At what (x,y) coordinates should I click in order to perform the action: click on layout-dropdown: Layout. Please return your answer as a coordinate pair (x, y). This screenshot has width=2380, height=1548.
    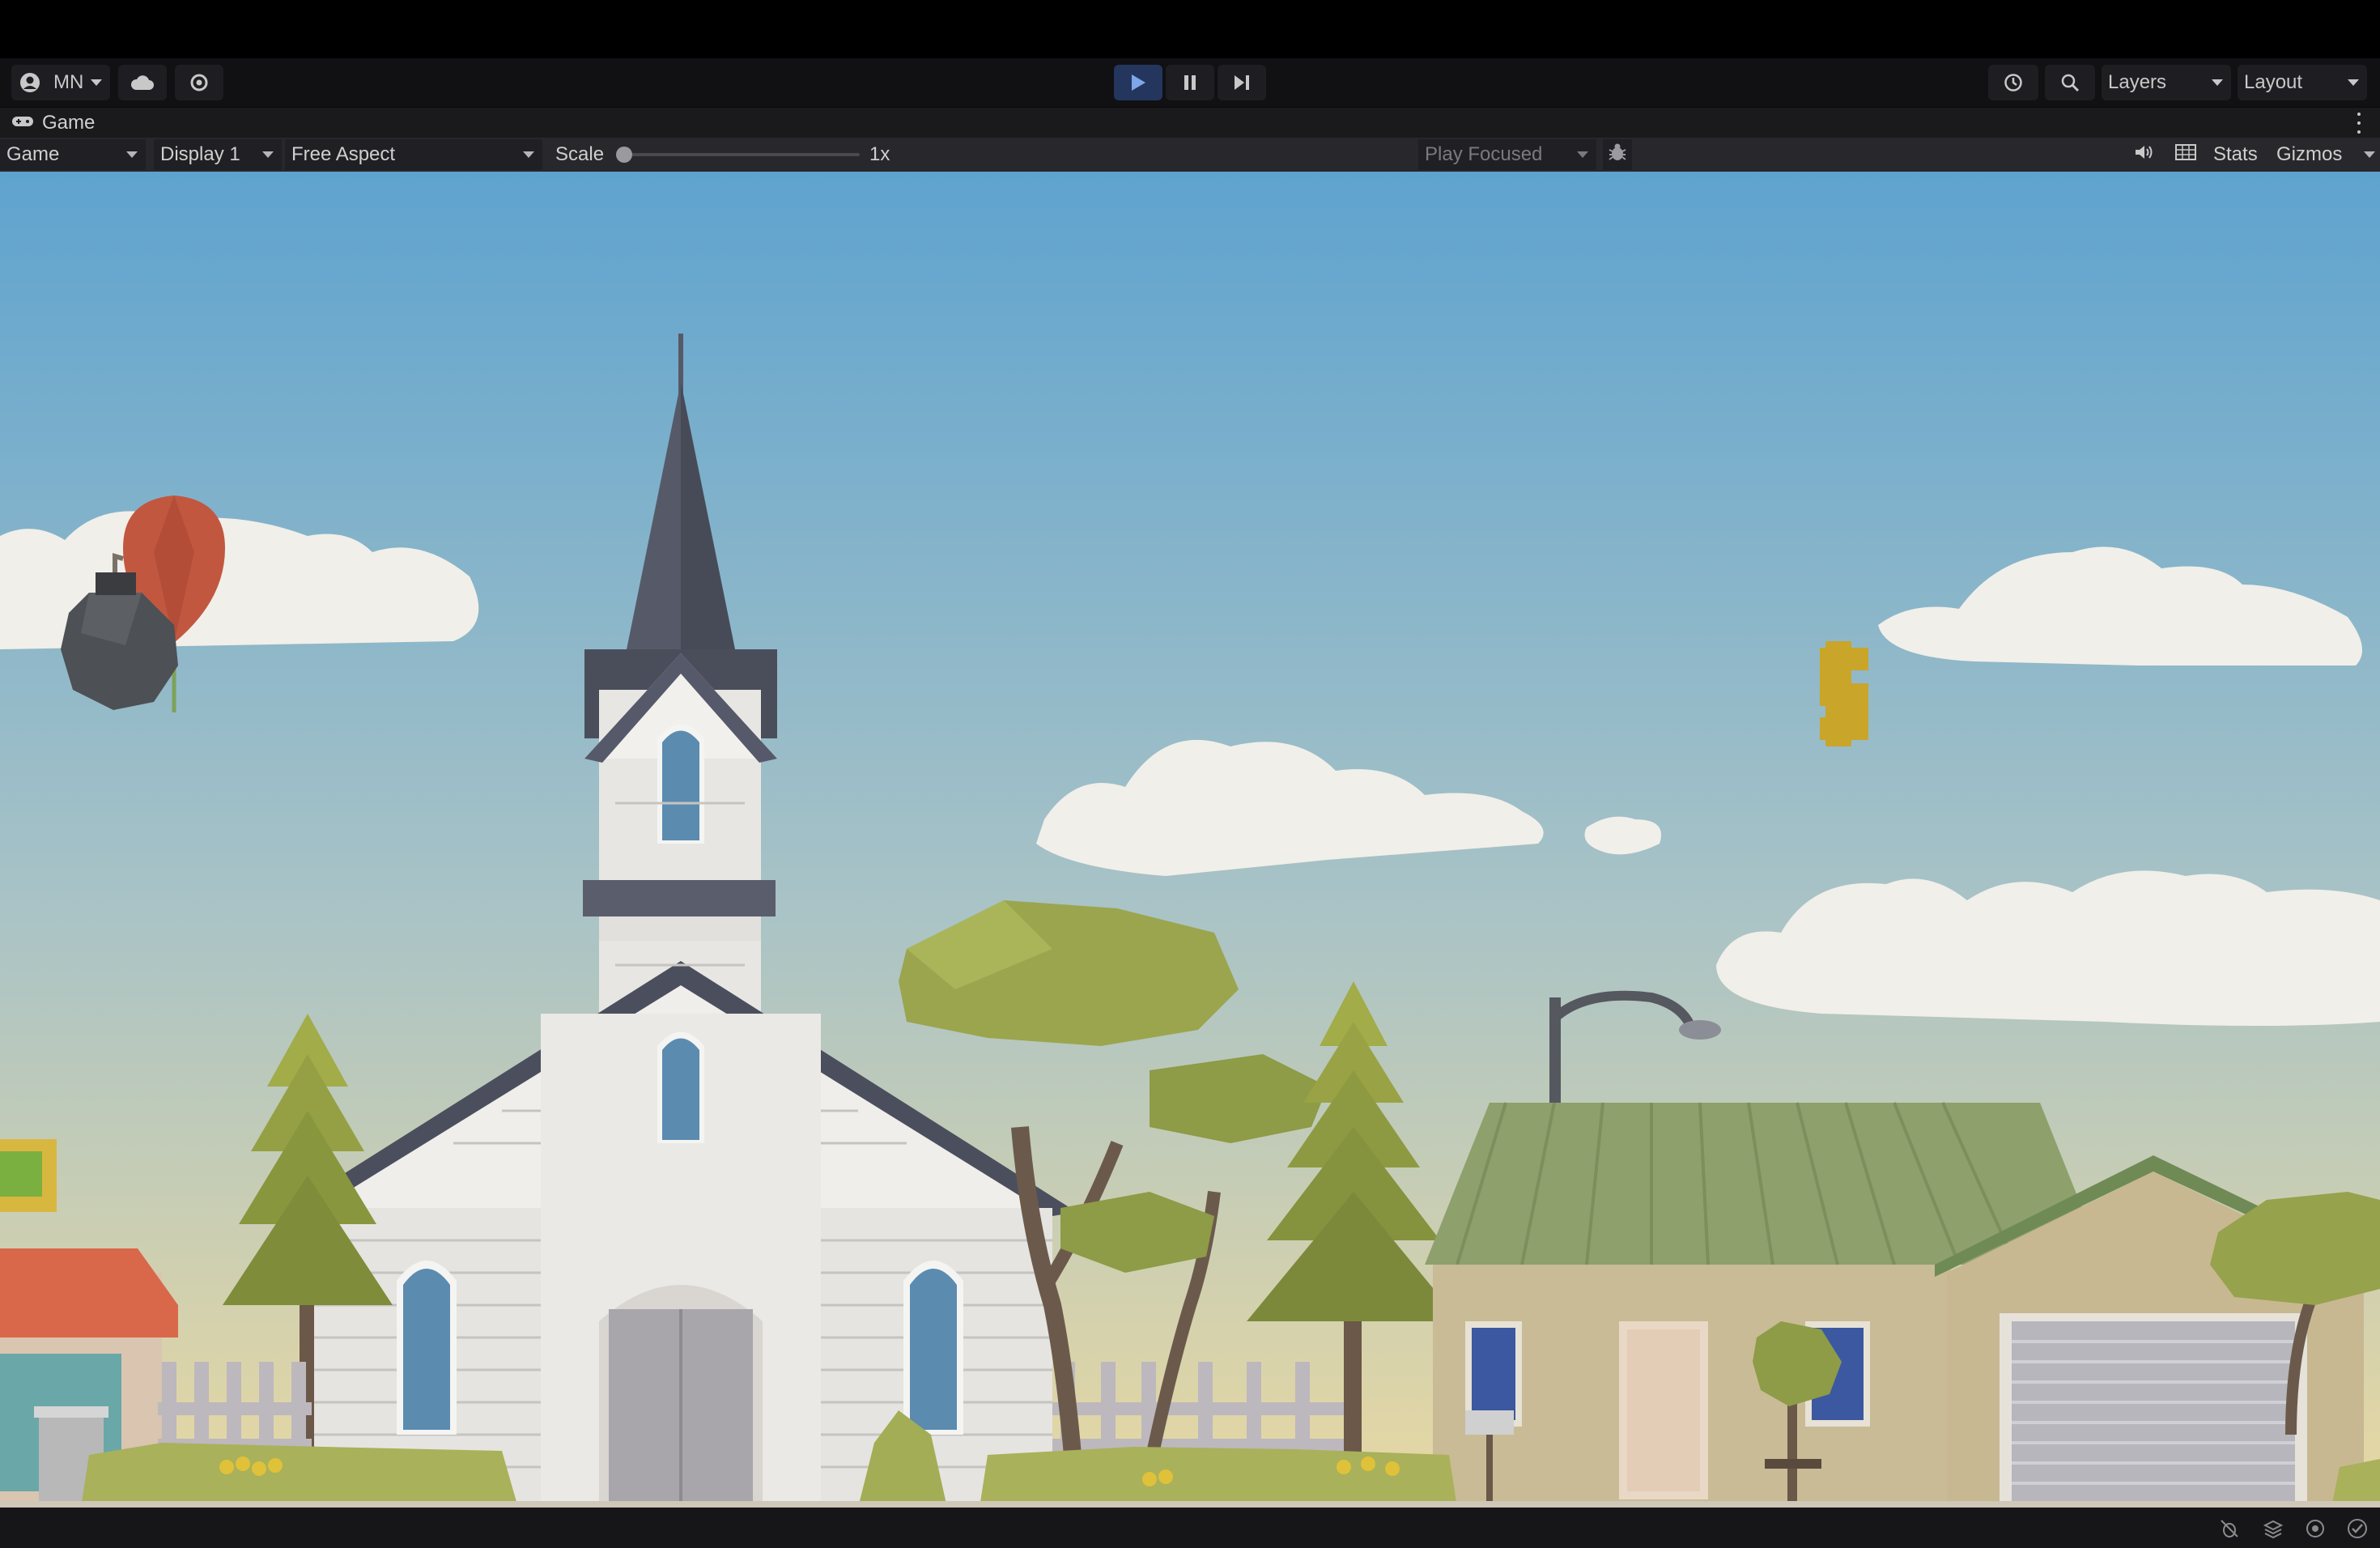
    Looking at the image, I should click on (2302, 83).